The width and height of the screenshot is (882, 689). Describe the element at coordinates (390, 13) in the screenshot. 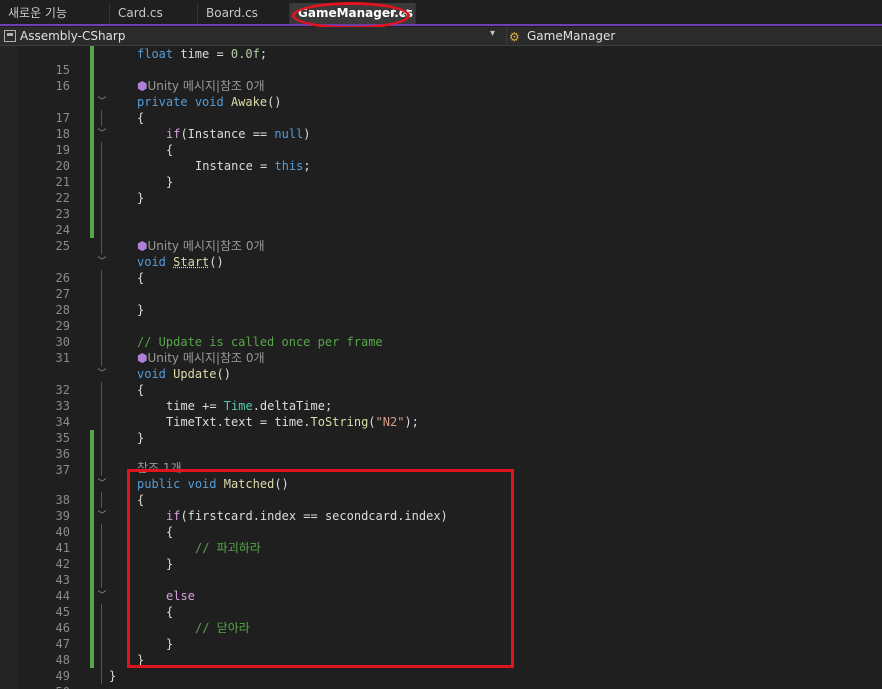

I see `pin-icon: ⊣` at that location.